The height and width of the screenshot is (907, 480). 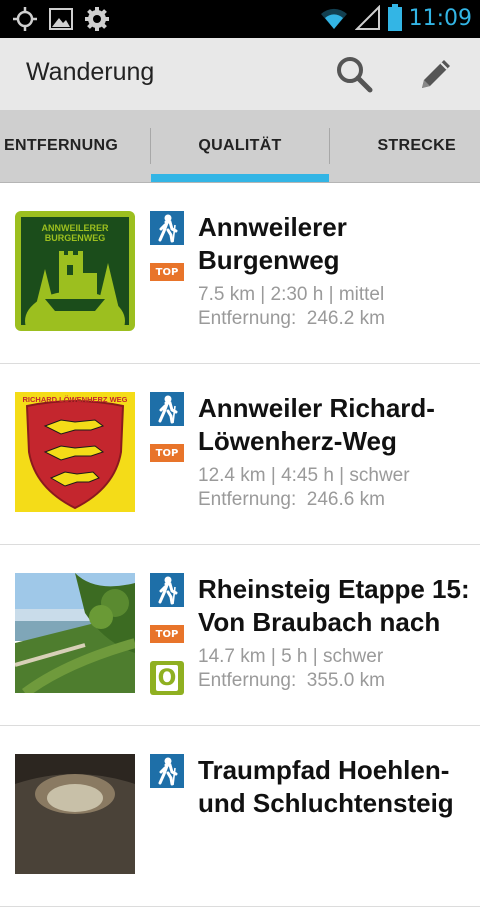 I want to click on tab-qualitaet: QUALITÄT, so click(x=240, y=146).